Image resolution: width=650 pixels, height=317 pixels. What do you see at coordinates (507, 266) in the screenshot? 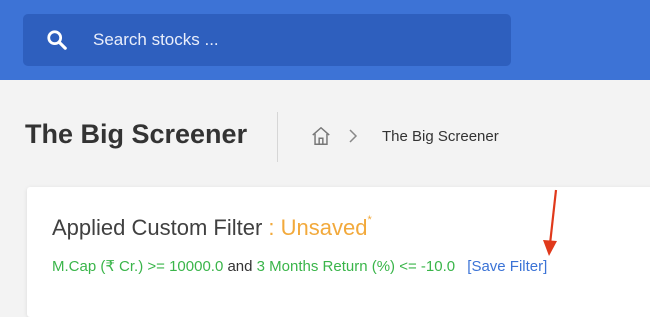
I see `save-filter-link: [Save Filter]` at bounding box center [507, 266].